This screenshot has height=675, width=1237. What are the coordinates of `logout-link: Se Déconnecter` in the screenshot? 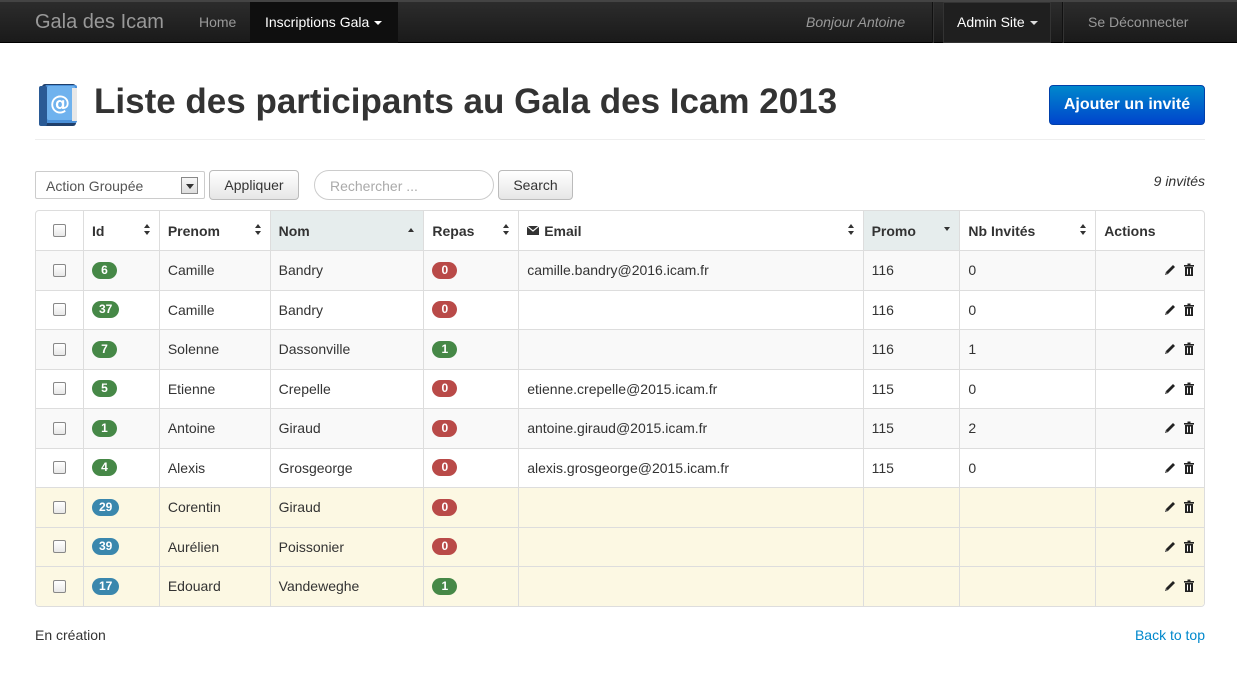 It's located at (1138, 22).